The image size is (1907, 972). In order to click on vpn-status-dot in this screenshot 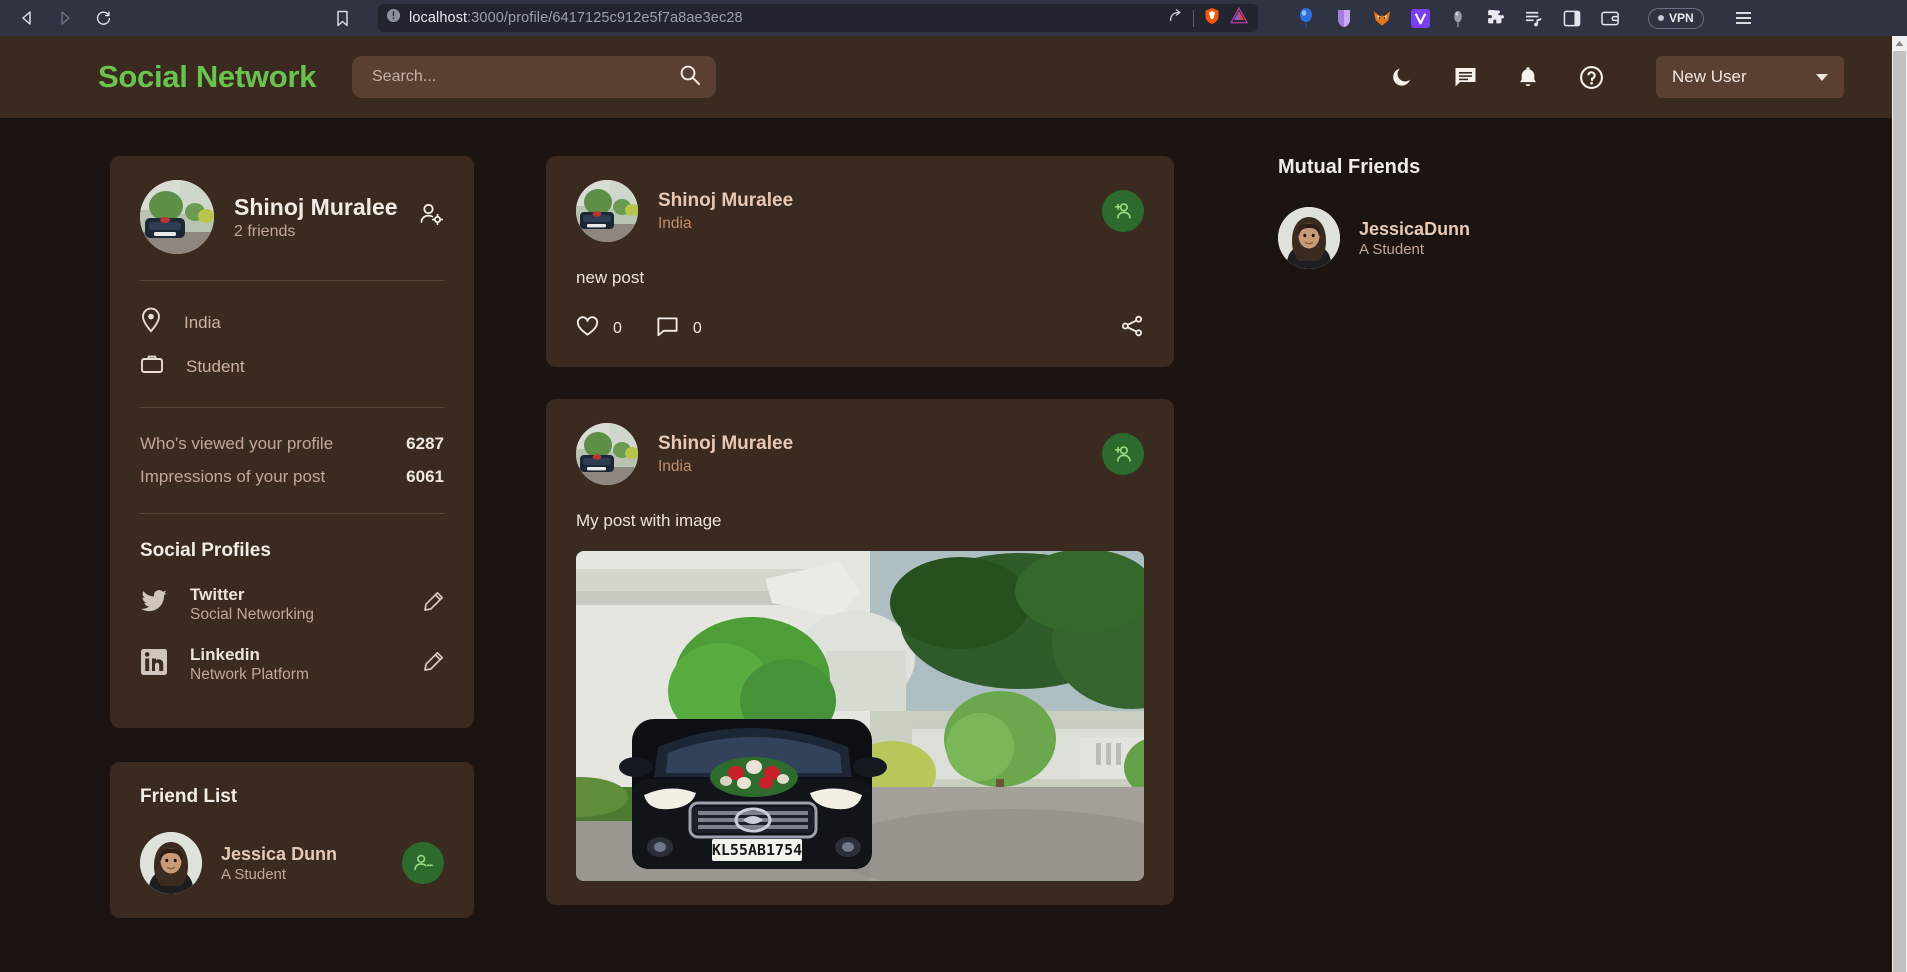, I will do `click(1661, 18)`.